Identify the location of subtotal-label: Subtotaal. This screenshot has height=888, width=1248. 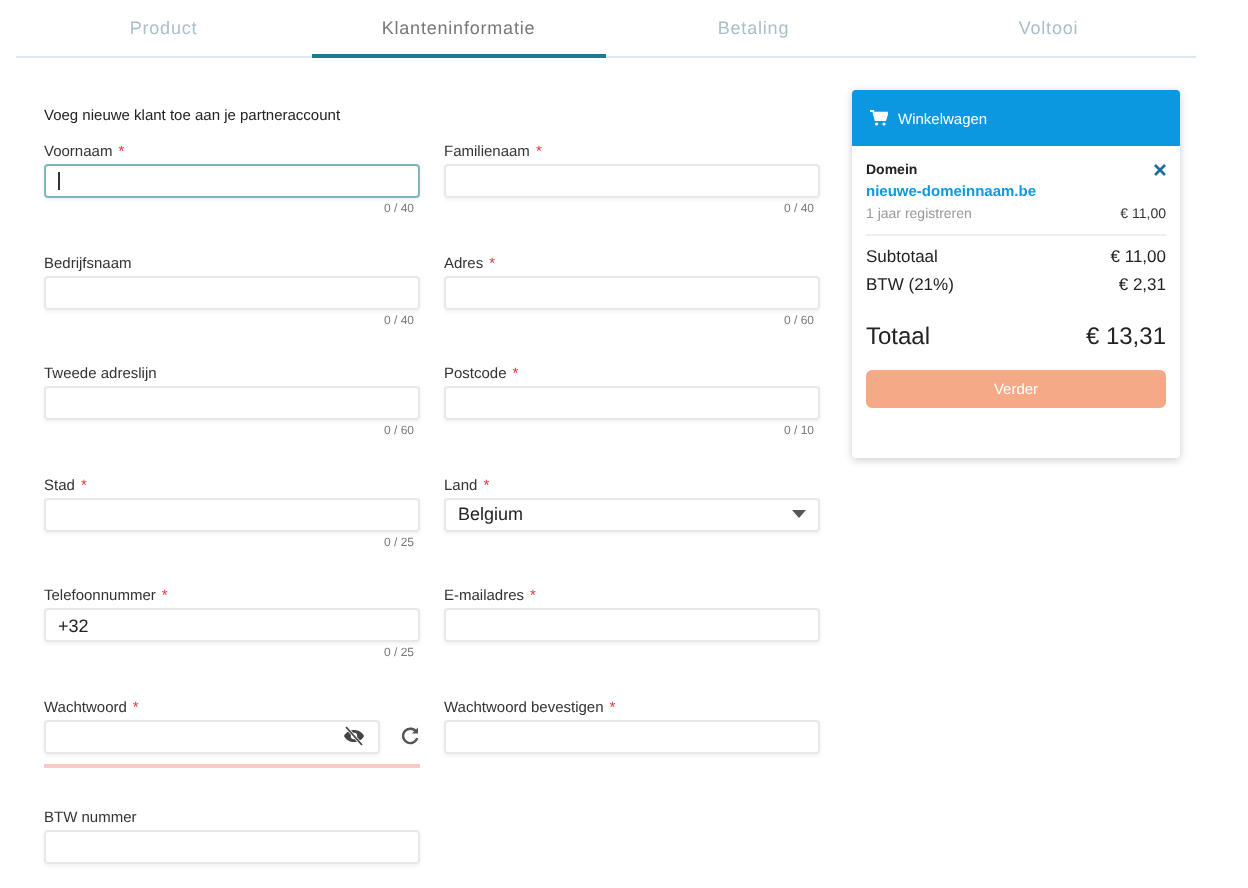
(902, 256).